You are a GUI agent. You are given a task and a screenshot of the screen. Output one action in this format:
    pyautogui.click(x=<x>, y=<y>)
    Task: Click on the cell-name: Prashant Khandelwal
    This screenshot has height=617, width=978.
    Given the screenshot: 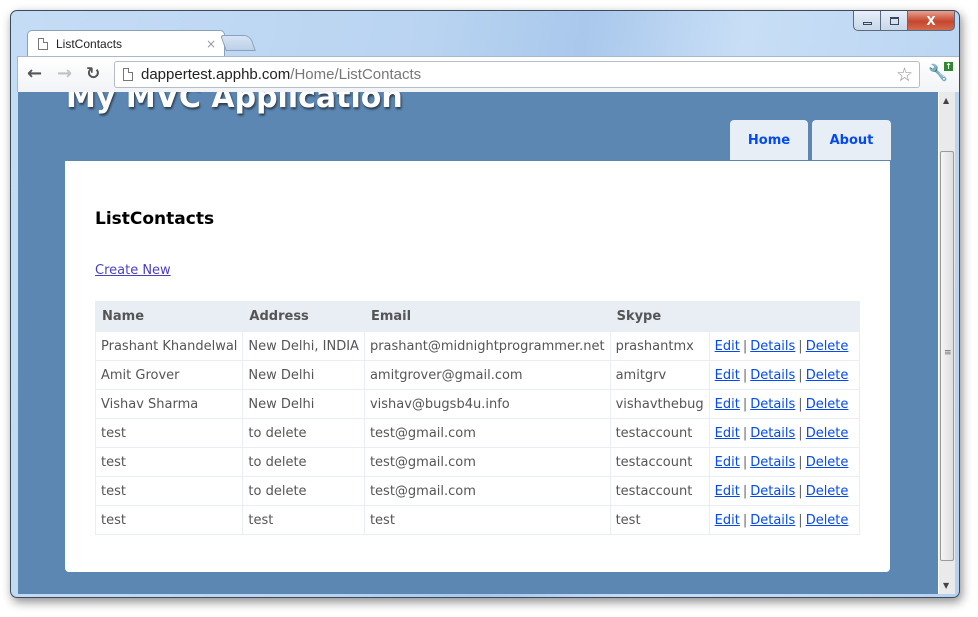 What is the action you would take?
    pyautogui.click(x=169, y=346)
    